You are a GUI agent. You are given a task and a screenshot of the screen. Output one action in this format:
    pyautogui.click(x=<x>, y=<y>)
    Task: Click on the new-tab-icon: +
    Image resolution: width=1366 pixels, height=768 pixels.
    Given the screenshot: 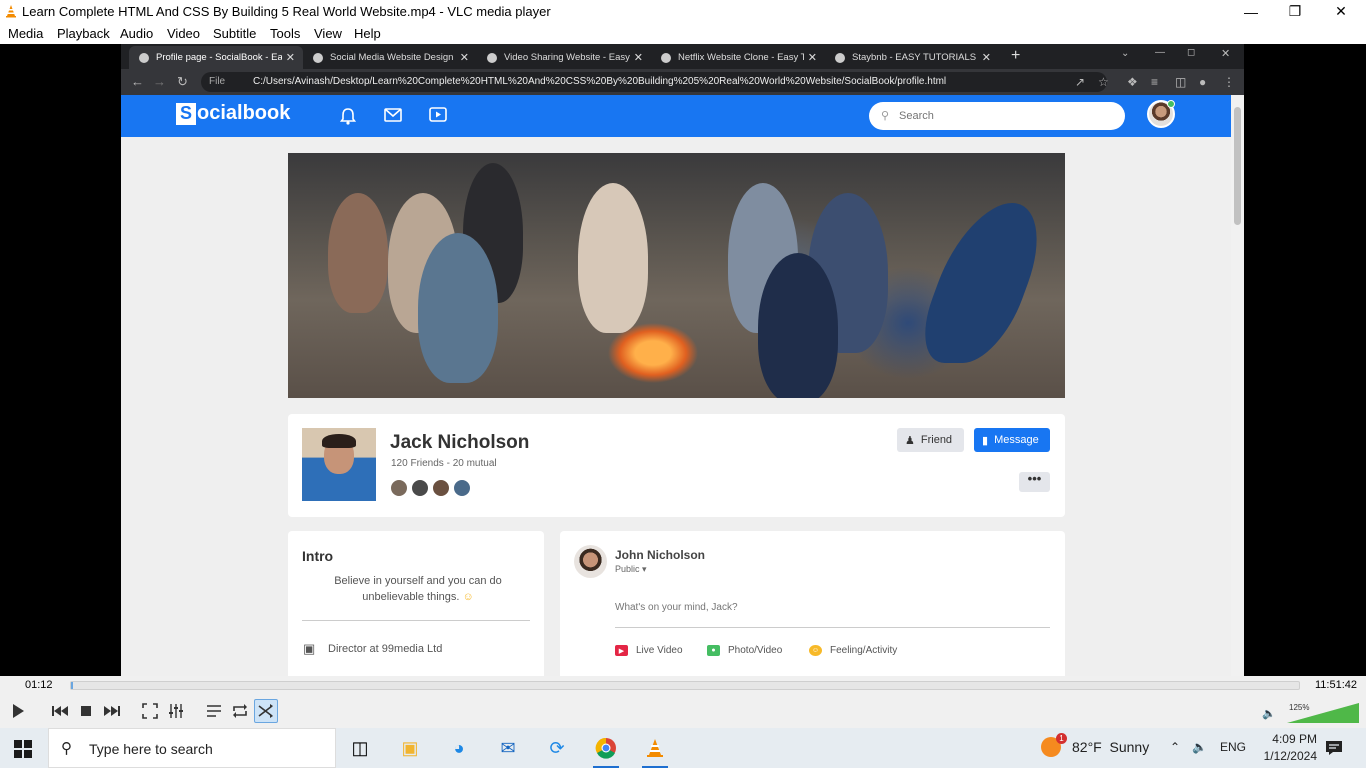 What is the action you would take?
    pyautogui.click(x=1015, y=56)
    